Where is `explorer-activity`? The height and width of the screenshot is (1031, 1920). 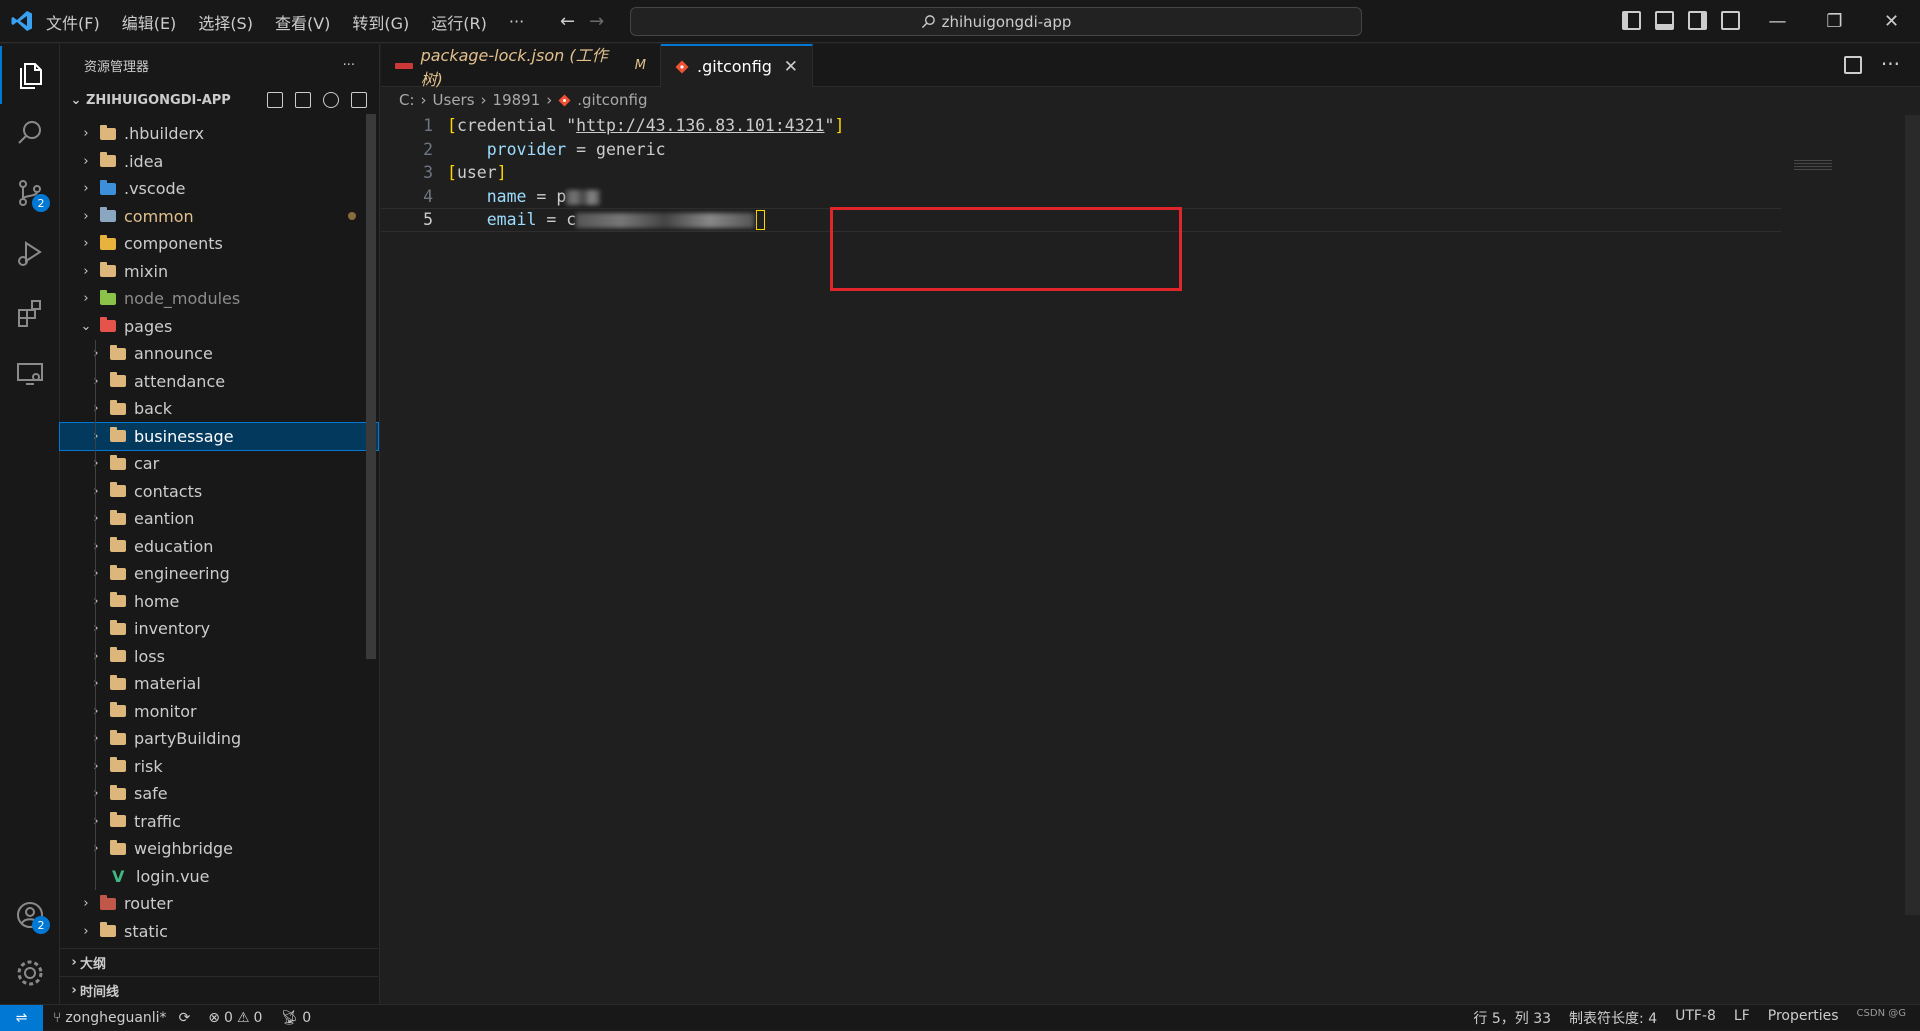
explorer-activity is located at coordinates (30, 75).